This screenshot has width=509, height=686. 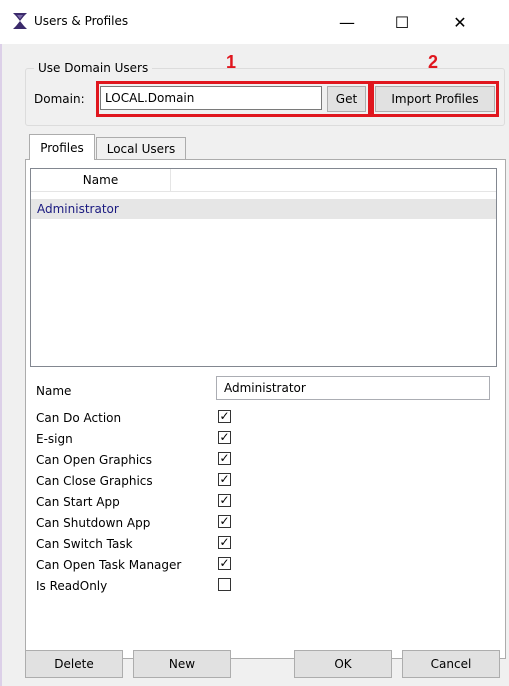 I want to click on checkbox-can-start-app: ✓, so click(x=224, y=500).